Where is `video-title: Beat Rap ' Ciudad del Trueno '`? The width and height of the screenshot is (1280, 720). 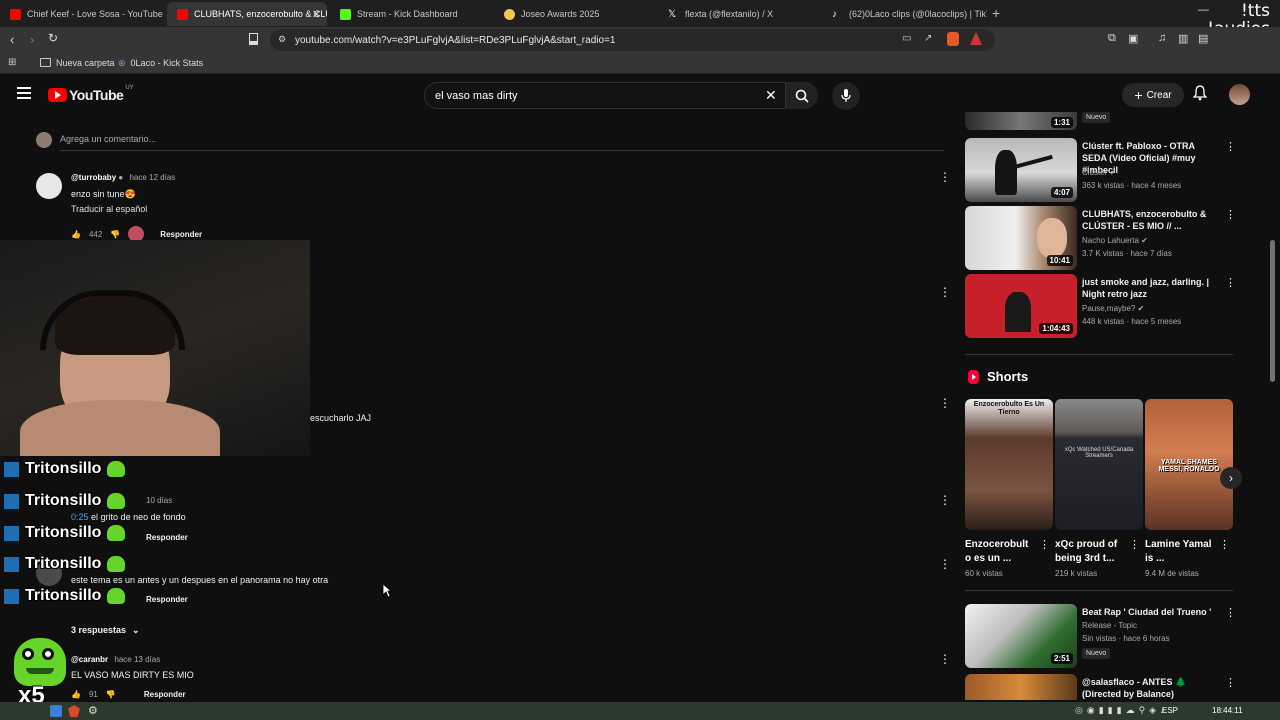
video-title: Beat Rap ' Ciudad del Trueno ' is located at coordinates (1149, 612).